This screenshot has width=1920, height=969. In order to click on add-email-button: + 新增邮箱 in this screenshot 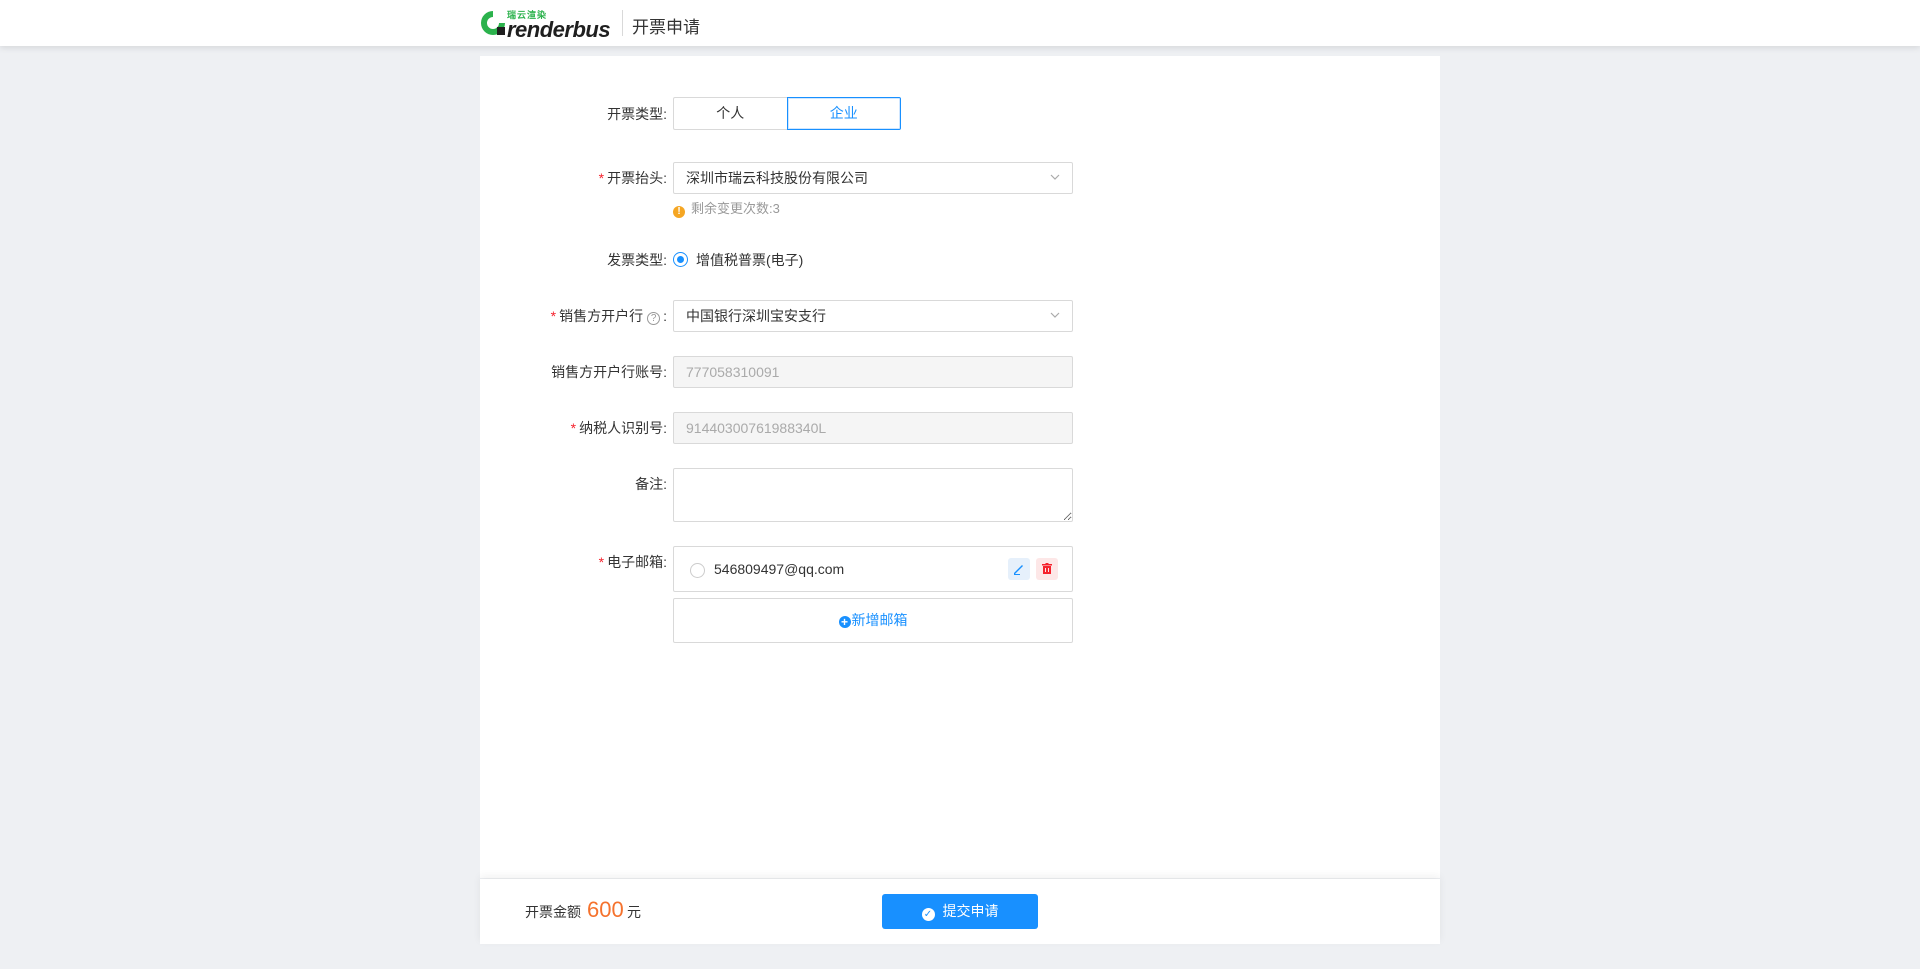, I will do `click(873, 620)`.